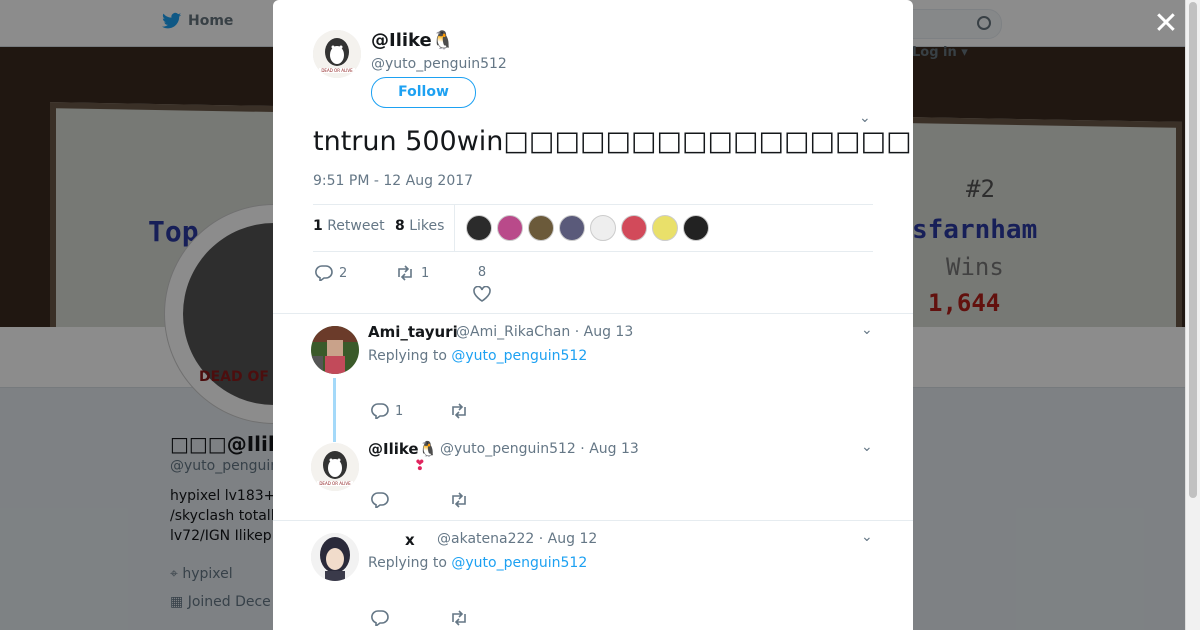  What do you see at coordinates (508, 449) in the screenshot?
I see `reply-author-handle: @yuto_penguin512` at bounding box center [508, 449].